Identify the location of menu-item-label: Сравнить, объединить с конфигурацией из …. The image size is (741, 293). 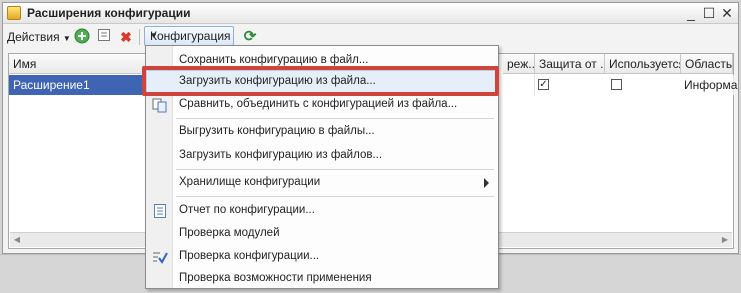
(318, 104).